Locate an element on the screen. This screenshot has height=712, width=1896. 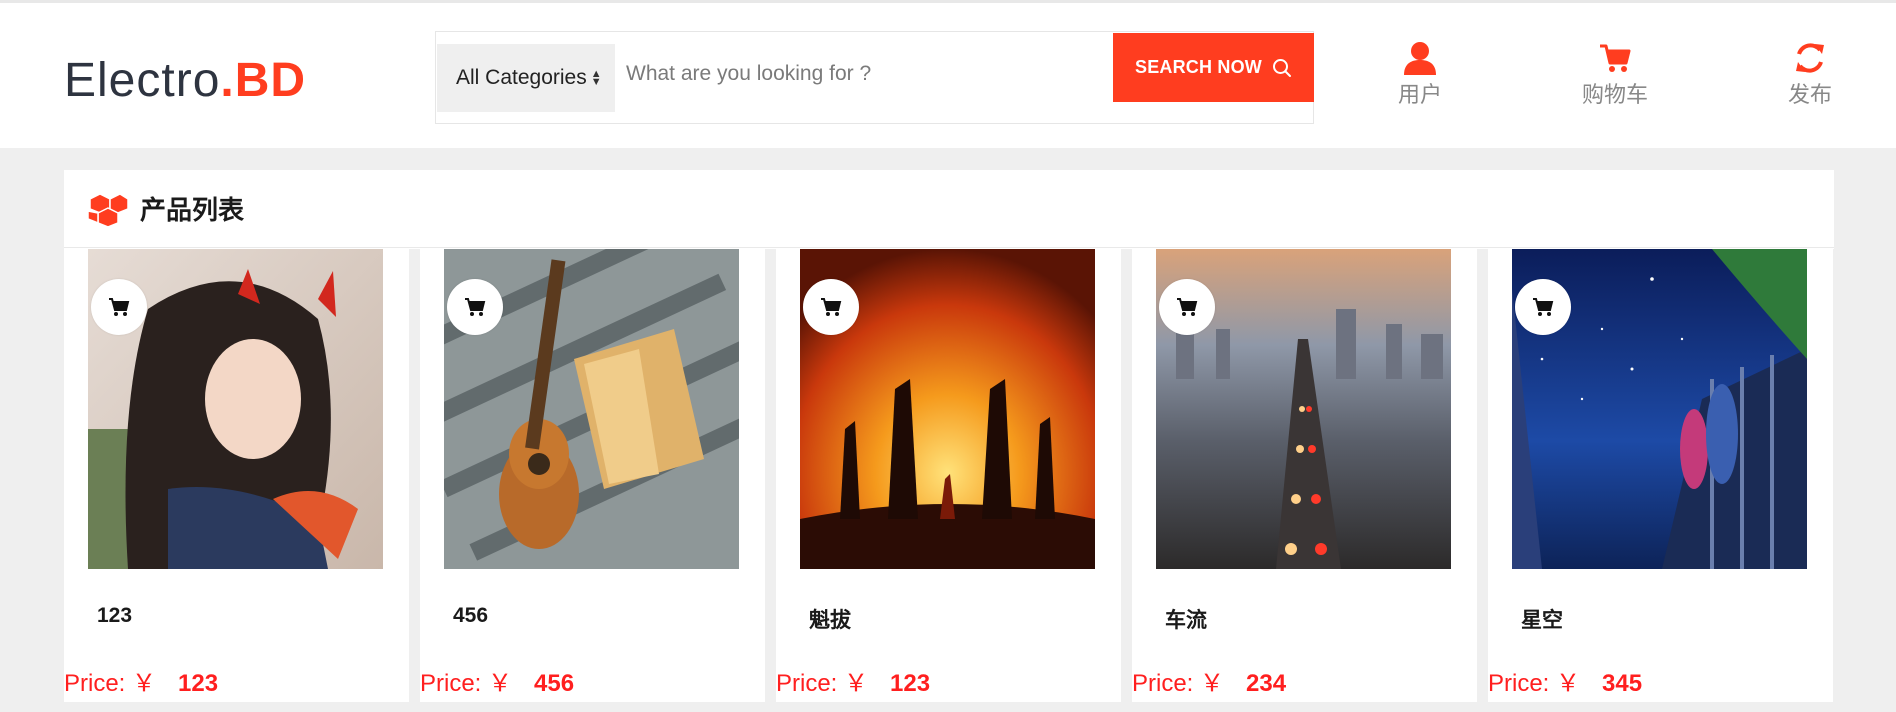
site-logo: Electro.BD is located at coordinates (185, 81).